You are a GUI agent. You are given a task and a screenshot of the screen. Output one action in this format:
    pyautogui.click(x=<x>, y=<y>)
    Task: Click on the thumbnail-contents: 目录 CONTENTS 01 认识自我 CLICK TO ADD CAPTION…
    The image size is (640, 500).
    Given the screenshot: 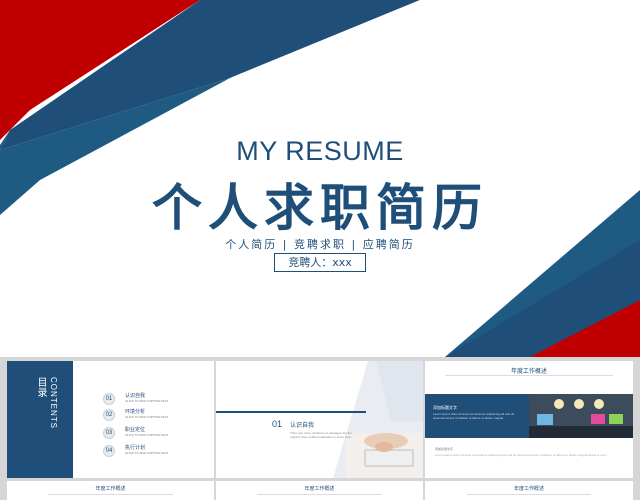 What is the action you would take?
    pyautogui.click(x=110, y=419)
    